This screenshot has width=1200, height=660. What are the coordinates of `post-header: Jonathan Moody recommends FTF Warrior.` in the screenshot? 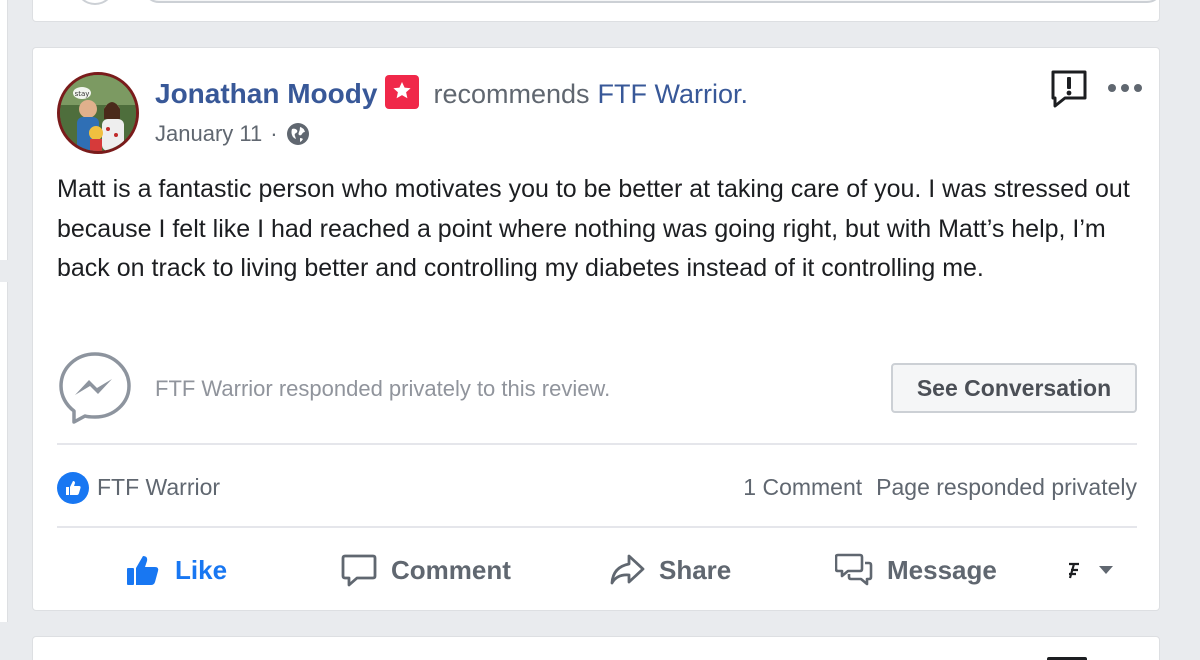 It's located at (451, 93).